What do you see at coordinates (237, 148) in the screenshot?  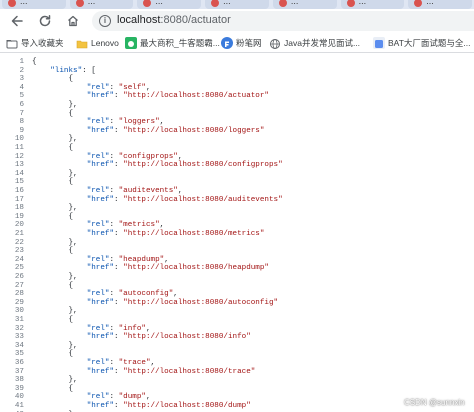 I see `code-line: 11 {` at bounding box center [237, 148].